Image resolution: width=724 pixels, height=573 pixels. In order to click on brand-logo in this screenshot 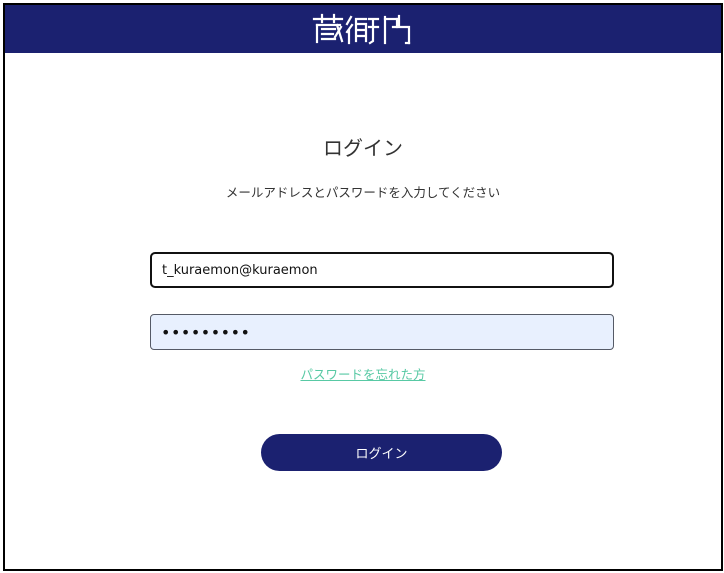, I will do `click(361, 29)`.